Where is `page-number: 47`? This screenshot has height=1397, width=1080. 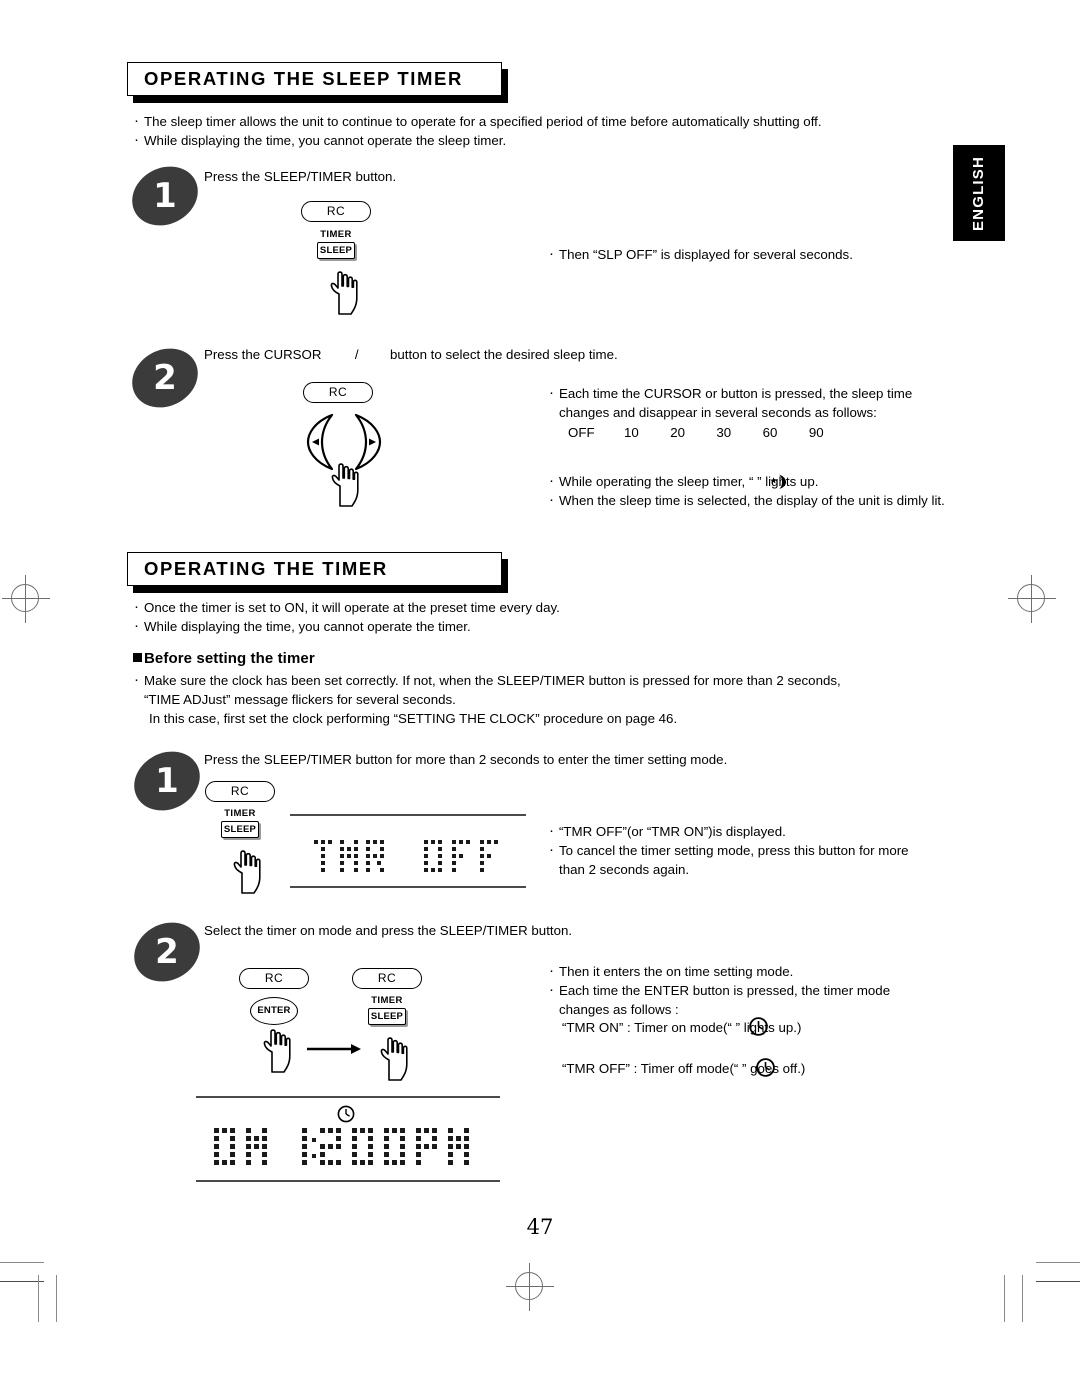 page-number: 47 is located at coordinates (540, 1227).